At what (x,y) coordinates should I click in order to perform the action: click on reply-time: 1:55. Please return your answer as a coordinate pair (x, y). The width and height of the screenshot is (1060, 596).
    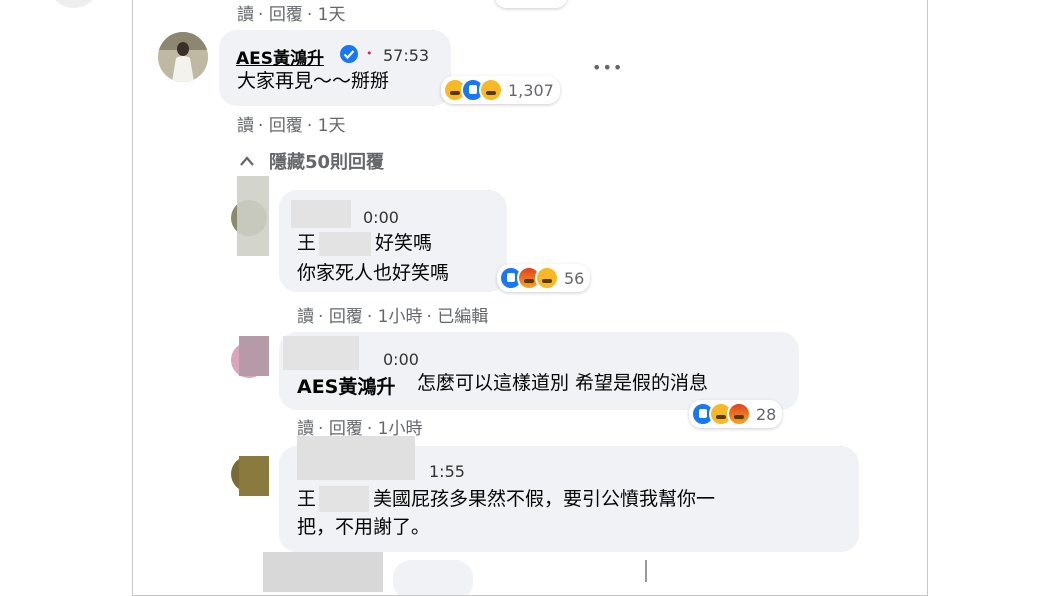
    Looking at the image, I should click on (447, 471).